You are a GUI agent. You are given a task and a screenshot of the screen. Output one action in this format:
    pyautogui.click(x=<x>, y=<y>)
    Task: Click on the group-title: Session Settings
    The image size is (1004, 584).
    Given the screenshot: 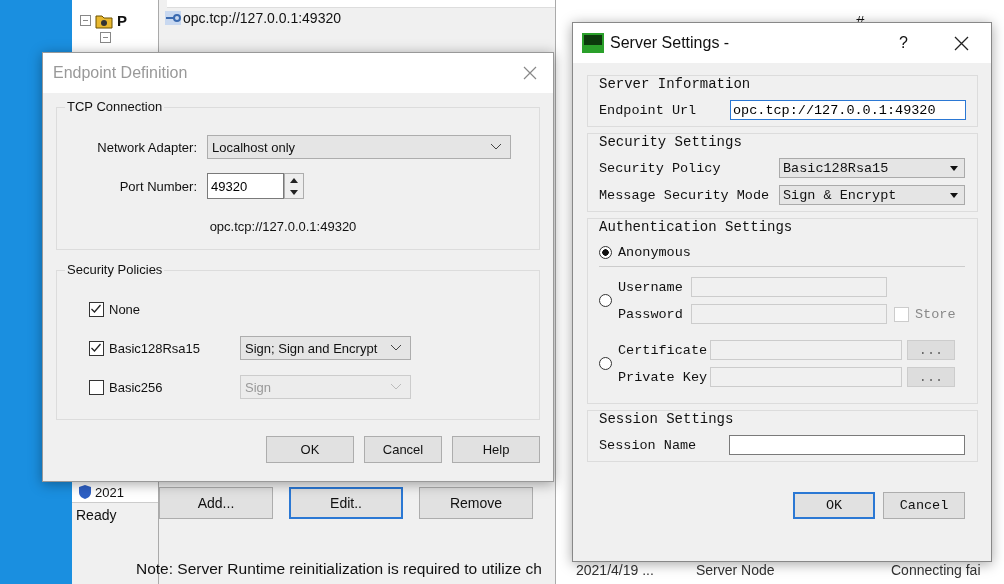 What is the action you would take?
    pyautogui.click(x=666, y=419)
    